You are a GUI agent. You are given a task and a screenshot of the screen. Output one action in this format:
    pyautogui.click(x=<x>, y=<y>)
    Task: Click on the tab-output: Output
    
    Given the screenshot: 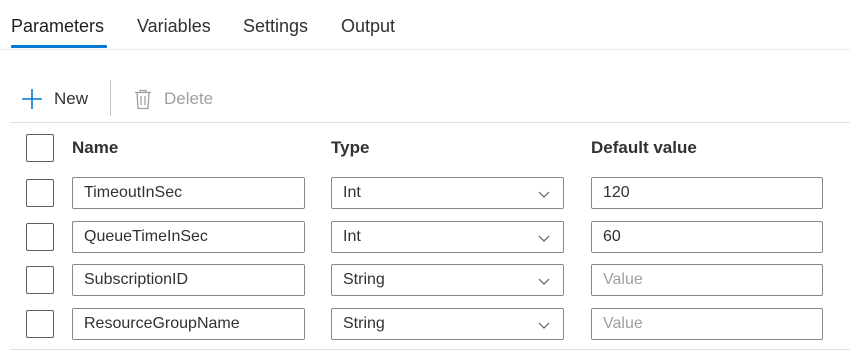 What is the action you would take?
    pyautogui.click(x=368, y=26)
    